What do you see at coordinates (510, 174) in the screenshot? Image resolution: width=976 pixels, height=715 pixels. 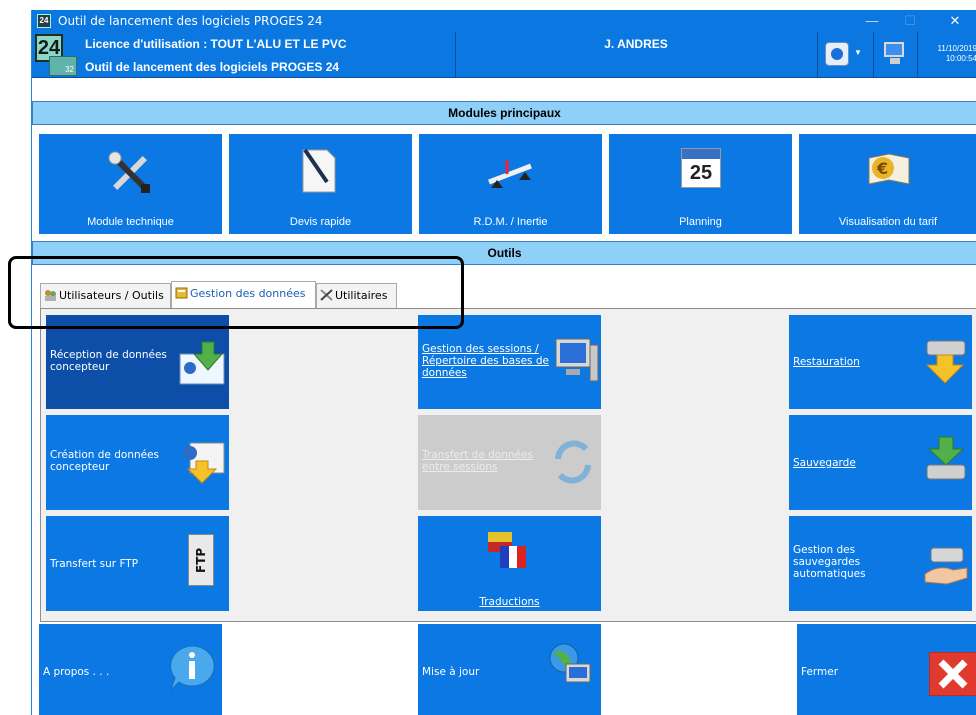 I see `beam-icon` at bounding box center [510, 174].